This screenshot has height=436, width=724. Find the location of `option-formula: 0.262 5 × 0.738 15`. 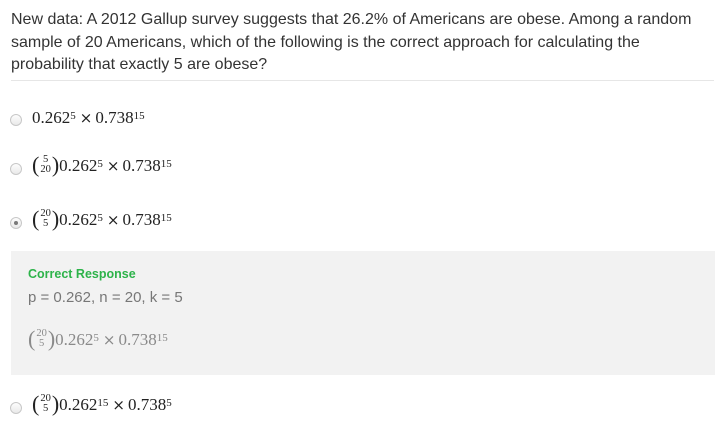

option-formula: 0.262 5 × 0.738 15 is located at coordinates (88, 117).